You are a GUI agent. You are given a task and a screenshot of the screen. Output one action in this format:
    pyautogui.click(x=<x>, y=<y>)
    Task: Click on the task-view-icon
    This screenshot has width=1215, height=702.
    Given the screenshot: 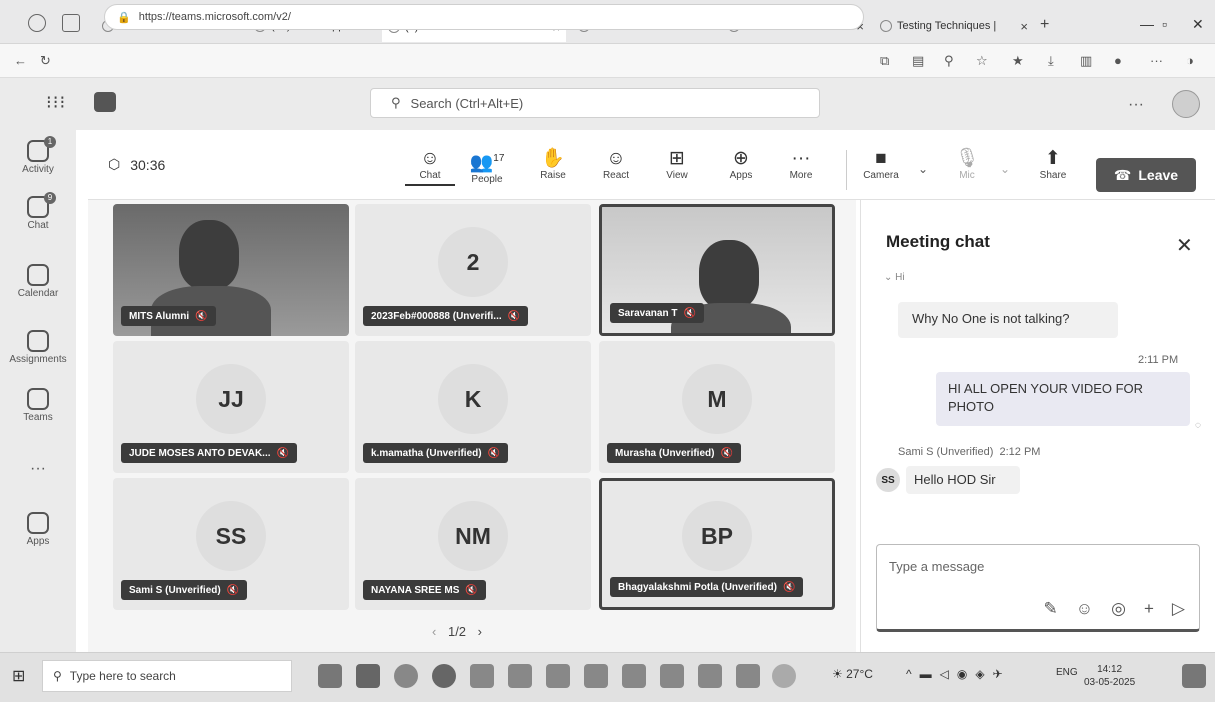 What is the action you would take?
    pyautogui.click(x=330, y=676)
    